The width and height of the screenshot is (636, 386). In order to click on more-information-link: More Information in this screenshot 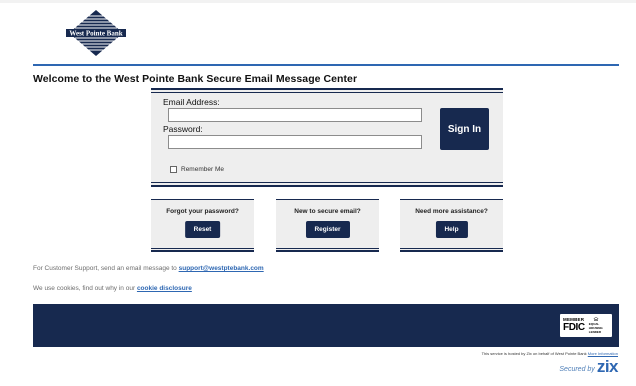, I will do `click(603, 353)`.